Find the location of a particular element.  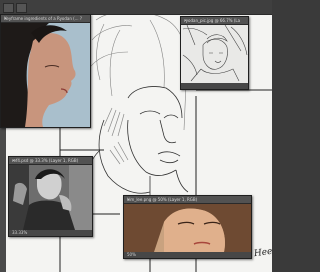

reference-window-profile: Keyframe ingredients of a Ryodan (... ? × is located at coordinates (45, 71).